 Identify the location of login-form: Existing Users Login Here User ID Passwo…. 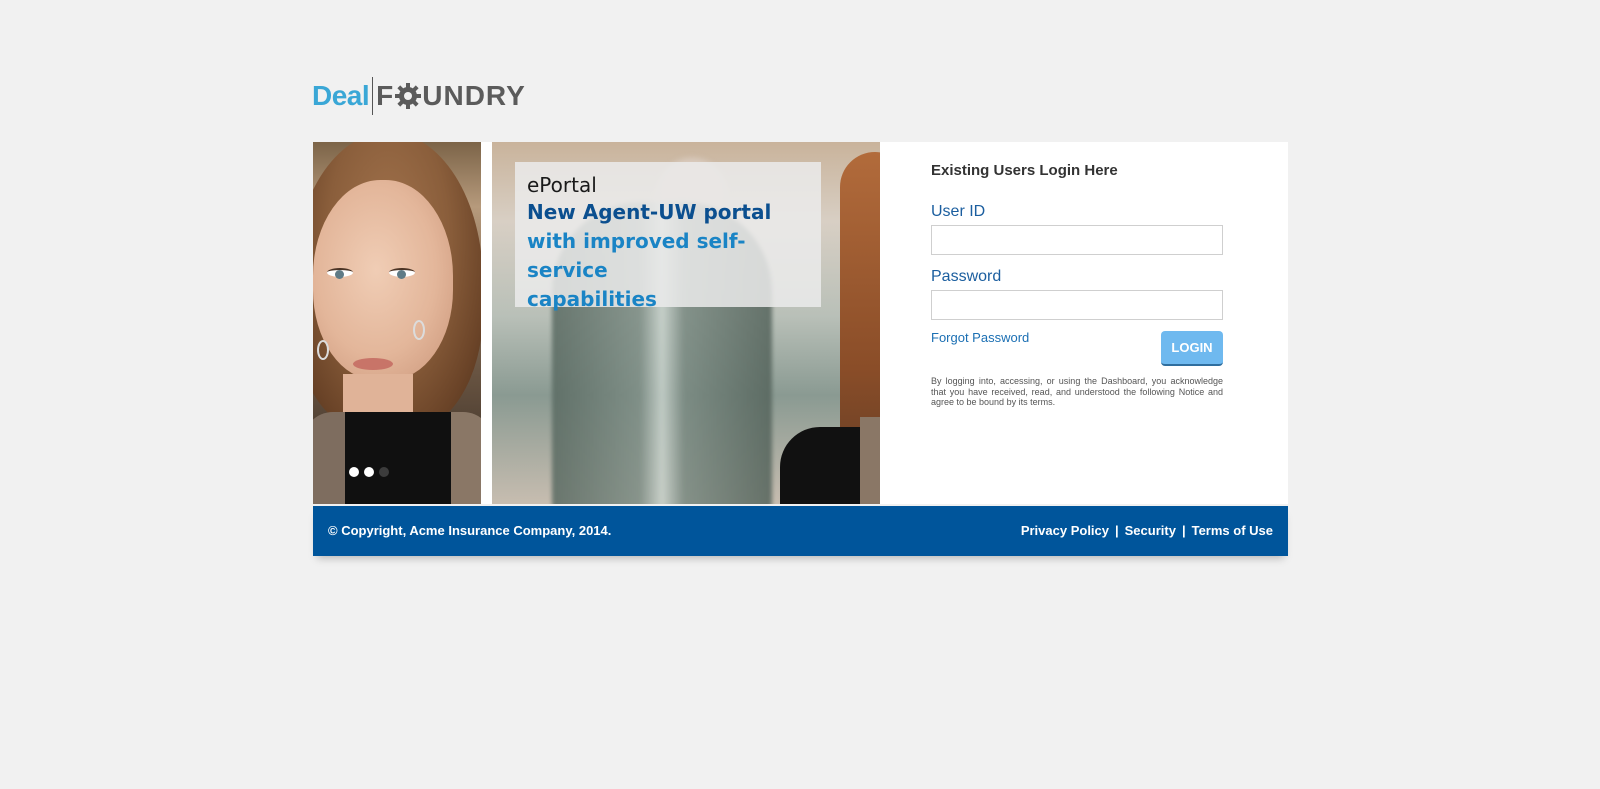
(1081, 323).